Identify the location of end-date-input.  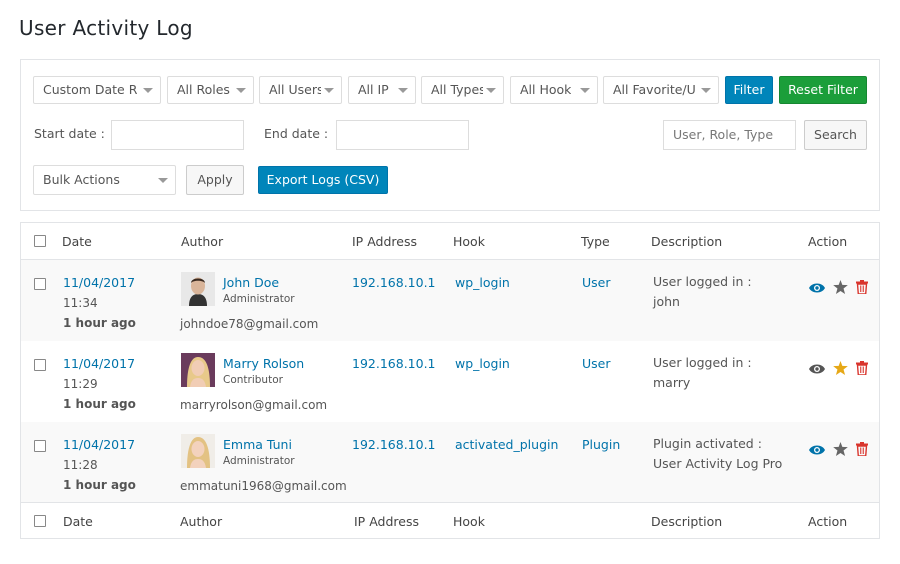
(402, 135).